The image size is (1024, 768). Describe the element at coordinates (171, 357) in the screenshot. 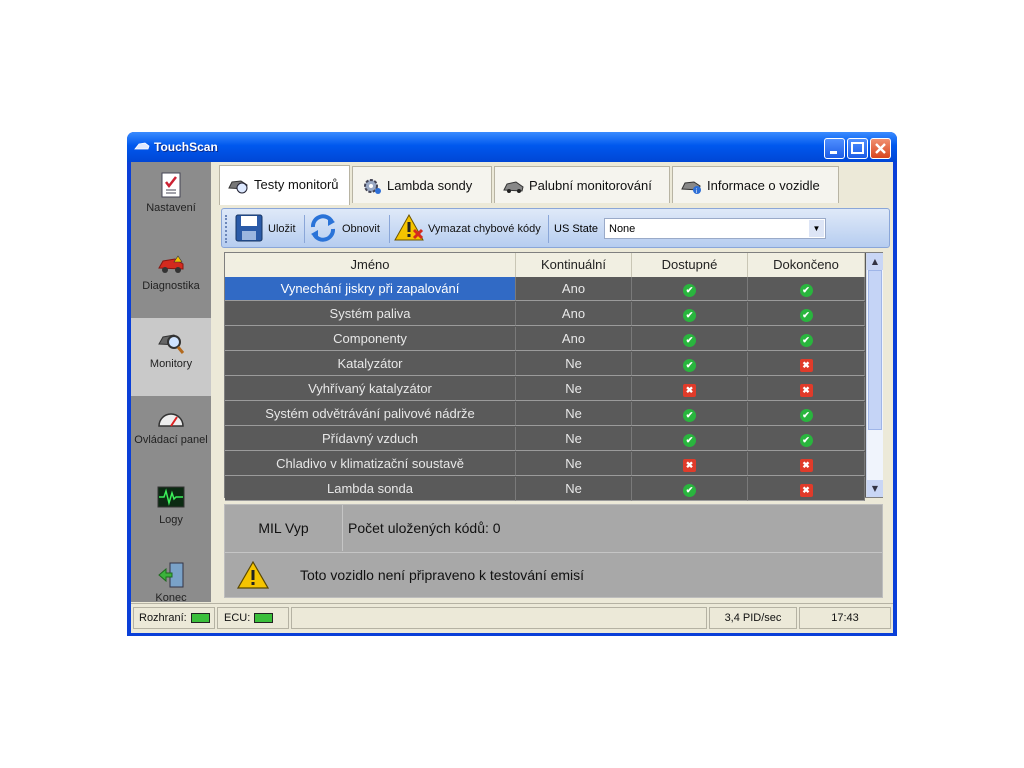

I see `sidebar-item-monitors: Monitory` at that location.